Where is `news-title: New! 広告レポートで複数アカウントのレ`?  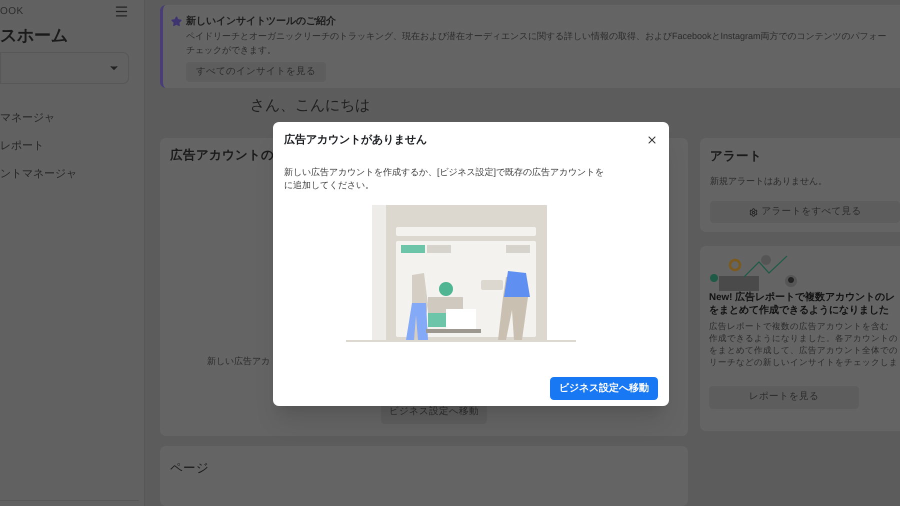 news-title: New! 広告レポートで複数アカウントのレ is located at coordinates (802, 297).